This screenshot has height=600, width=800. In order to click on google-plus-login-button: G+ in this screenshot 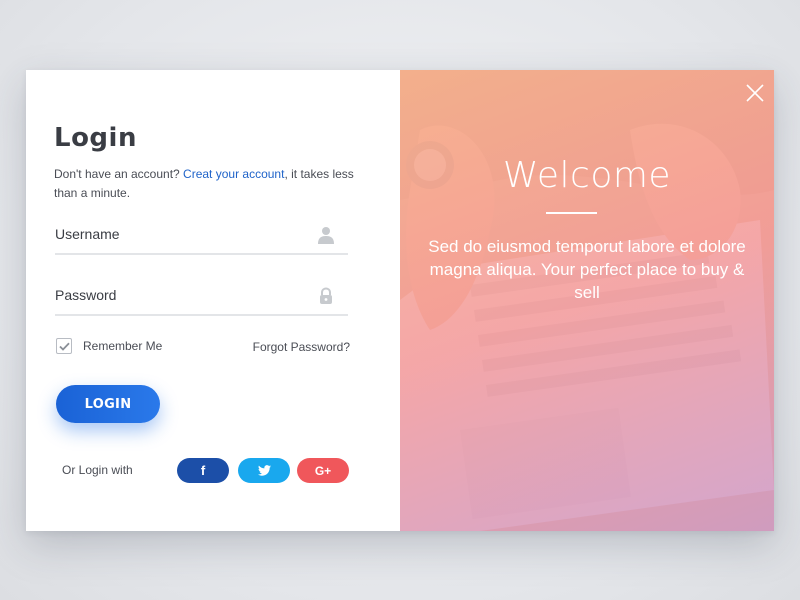, I will do `click(323, 470)`.